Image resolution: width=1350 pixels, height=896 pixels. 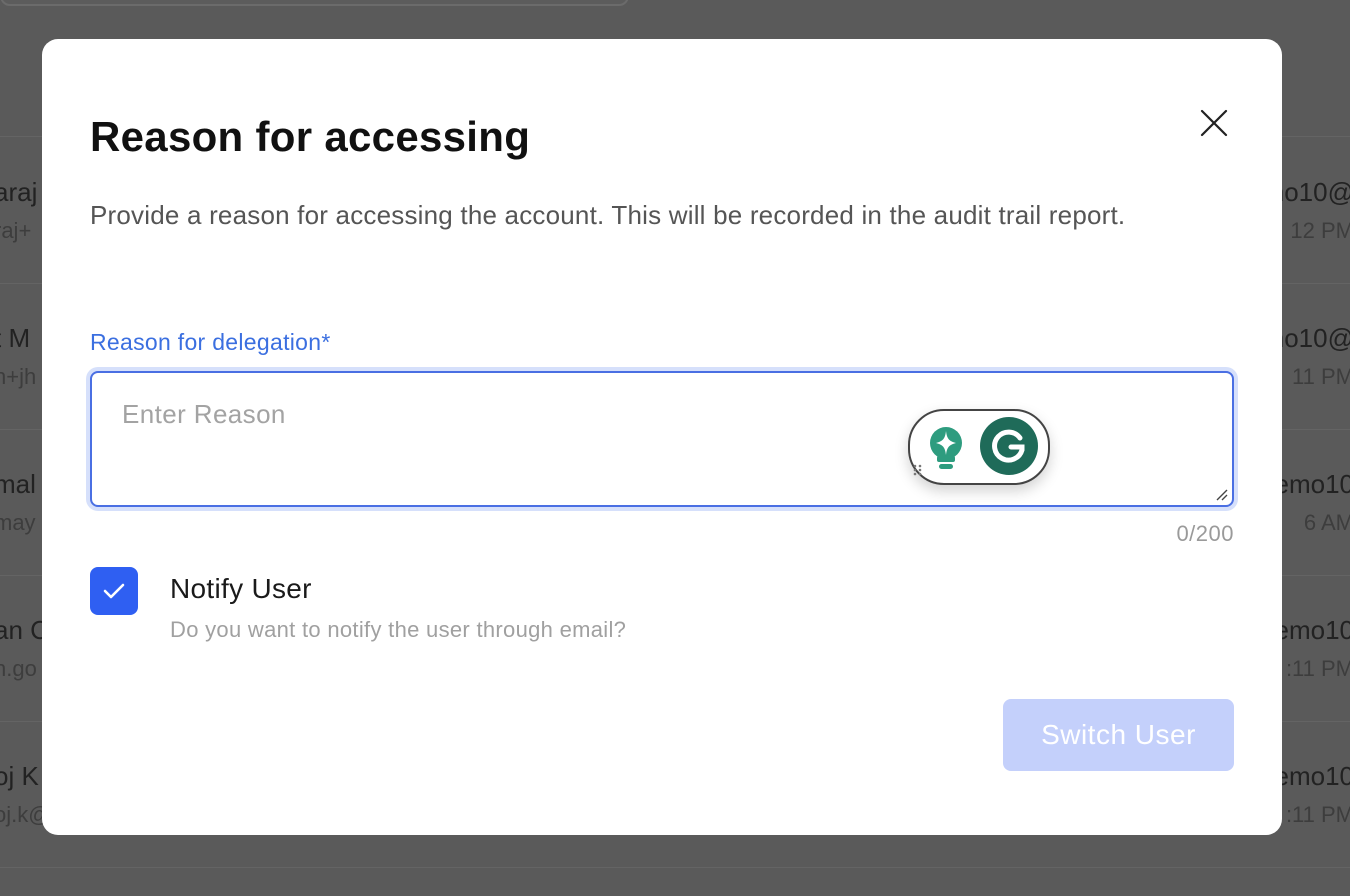 What do you see at coordinates (210, 342) in the screenshot?
I see `reason-field-label: Reason for delegation*` at bounding box center [210, 342].